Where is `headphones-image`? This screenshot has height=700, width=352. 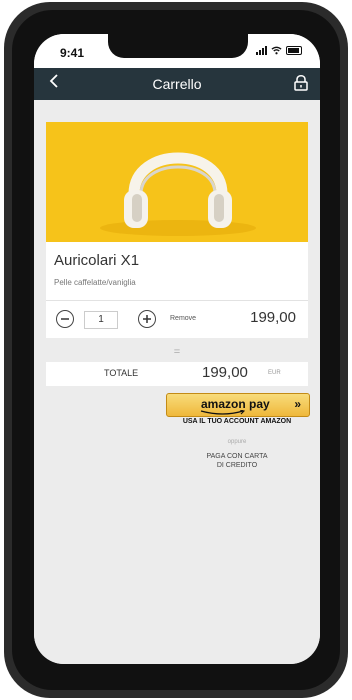 headphones-image is located at coordinates (178, 194).